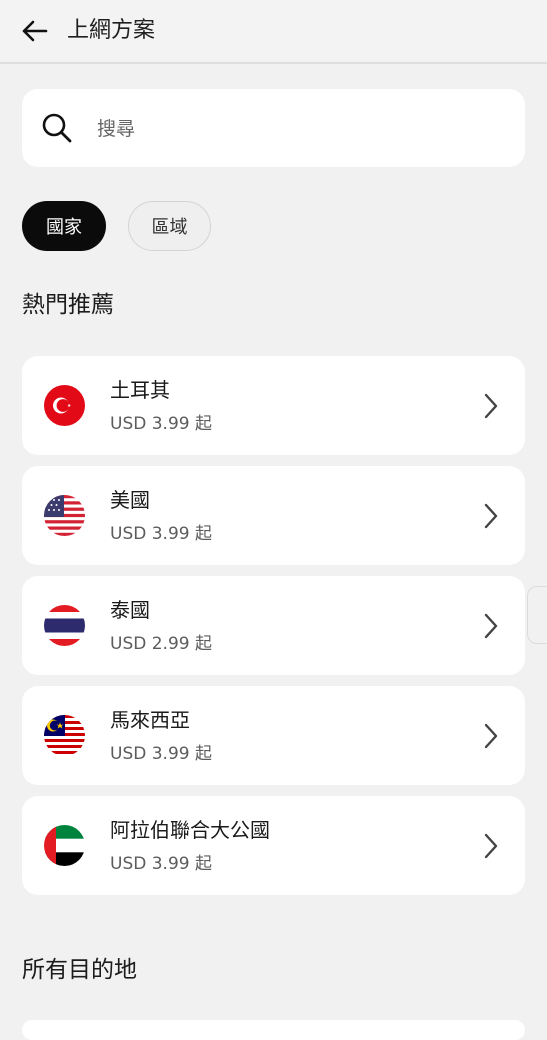  Describe the element at coordinates (64, 735) in the screenshot. I see `malaysia-flag-icon` at that location.